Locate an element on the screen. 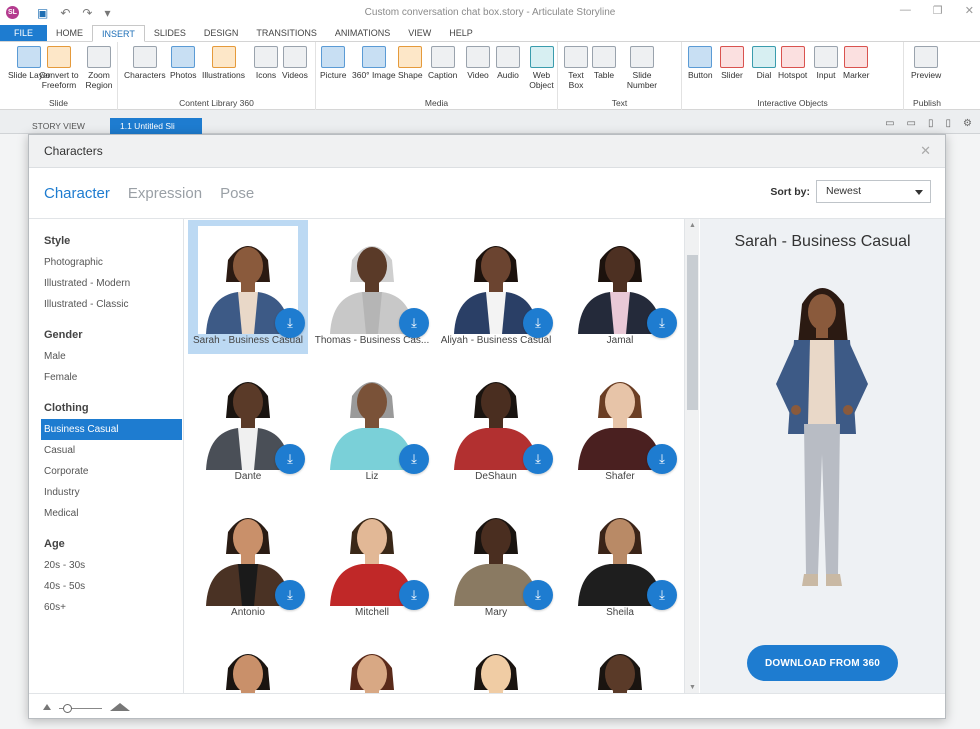 The height and width of the screenshot is (729, 980). download-from-360-button: DOWNLOAD FROM 360 is located at coordinates (822, 663).